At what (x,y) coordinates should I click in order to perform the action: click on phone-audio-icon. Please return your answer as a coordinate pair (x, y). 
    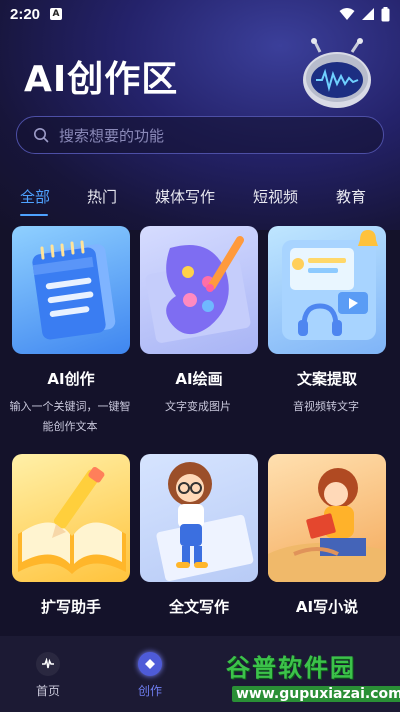
    Looking at the image, I should click on (330, 285).